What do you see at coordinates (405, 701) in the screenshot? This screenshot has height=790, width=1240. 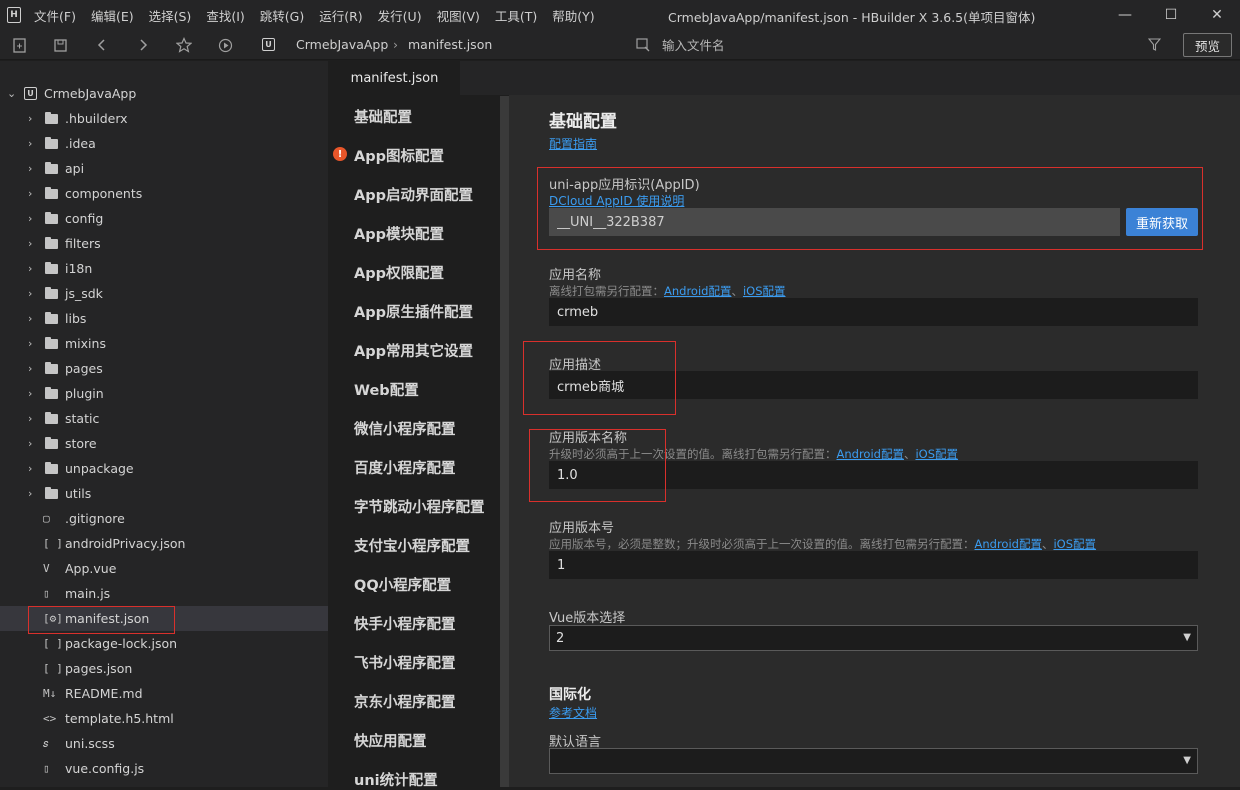 I see `nav-item: 京东小程序配置` at bounding box center [405, 701].